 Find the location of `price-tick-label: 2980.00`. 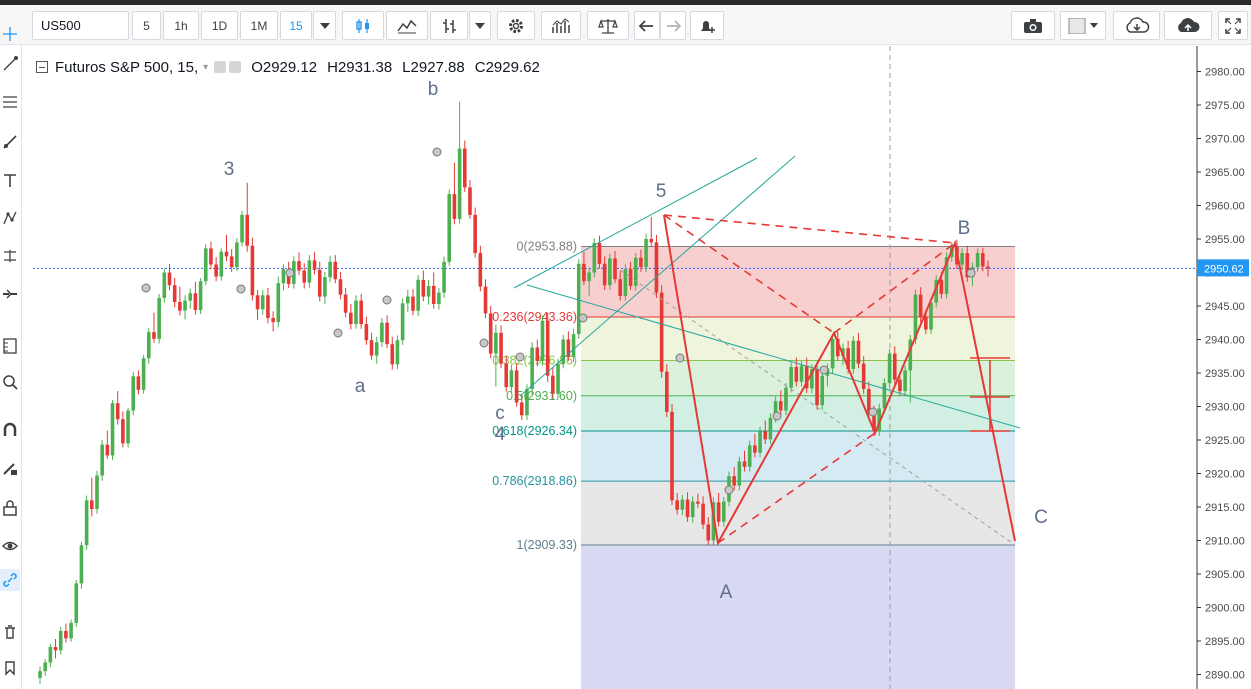

price-tick-label: 2980.00 is located at coordinates (1225, 73).